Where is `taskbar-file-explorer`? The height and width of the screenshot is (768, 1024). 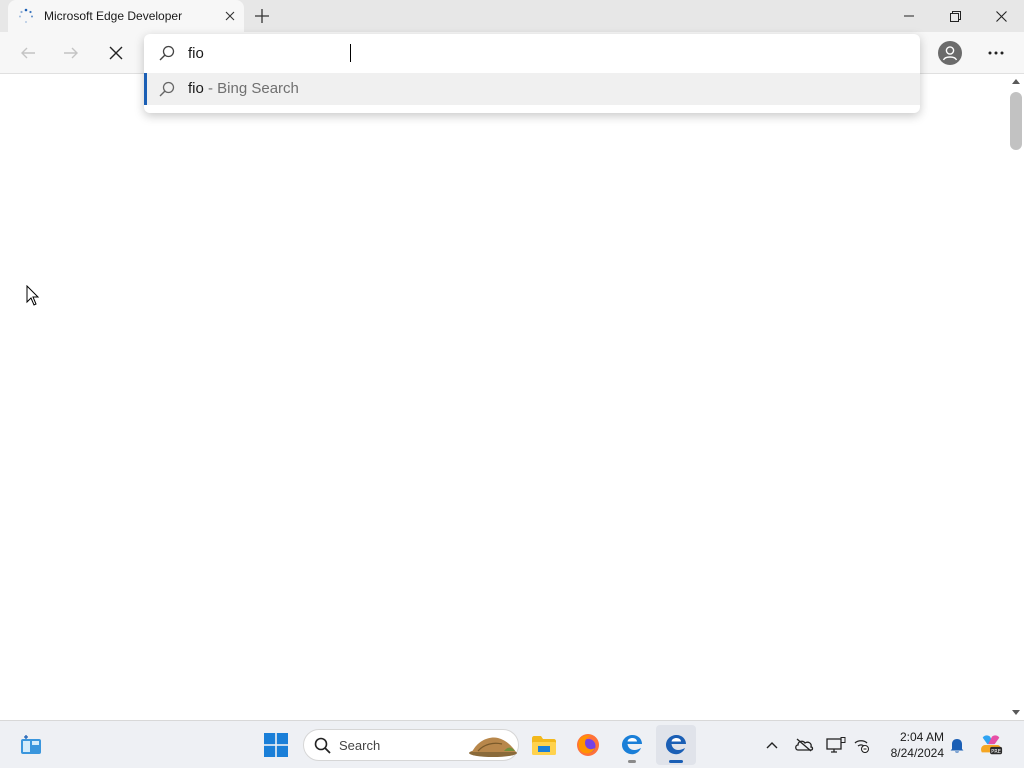
taskbar-file-explorer is located at coordinates (544, 745).